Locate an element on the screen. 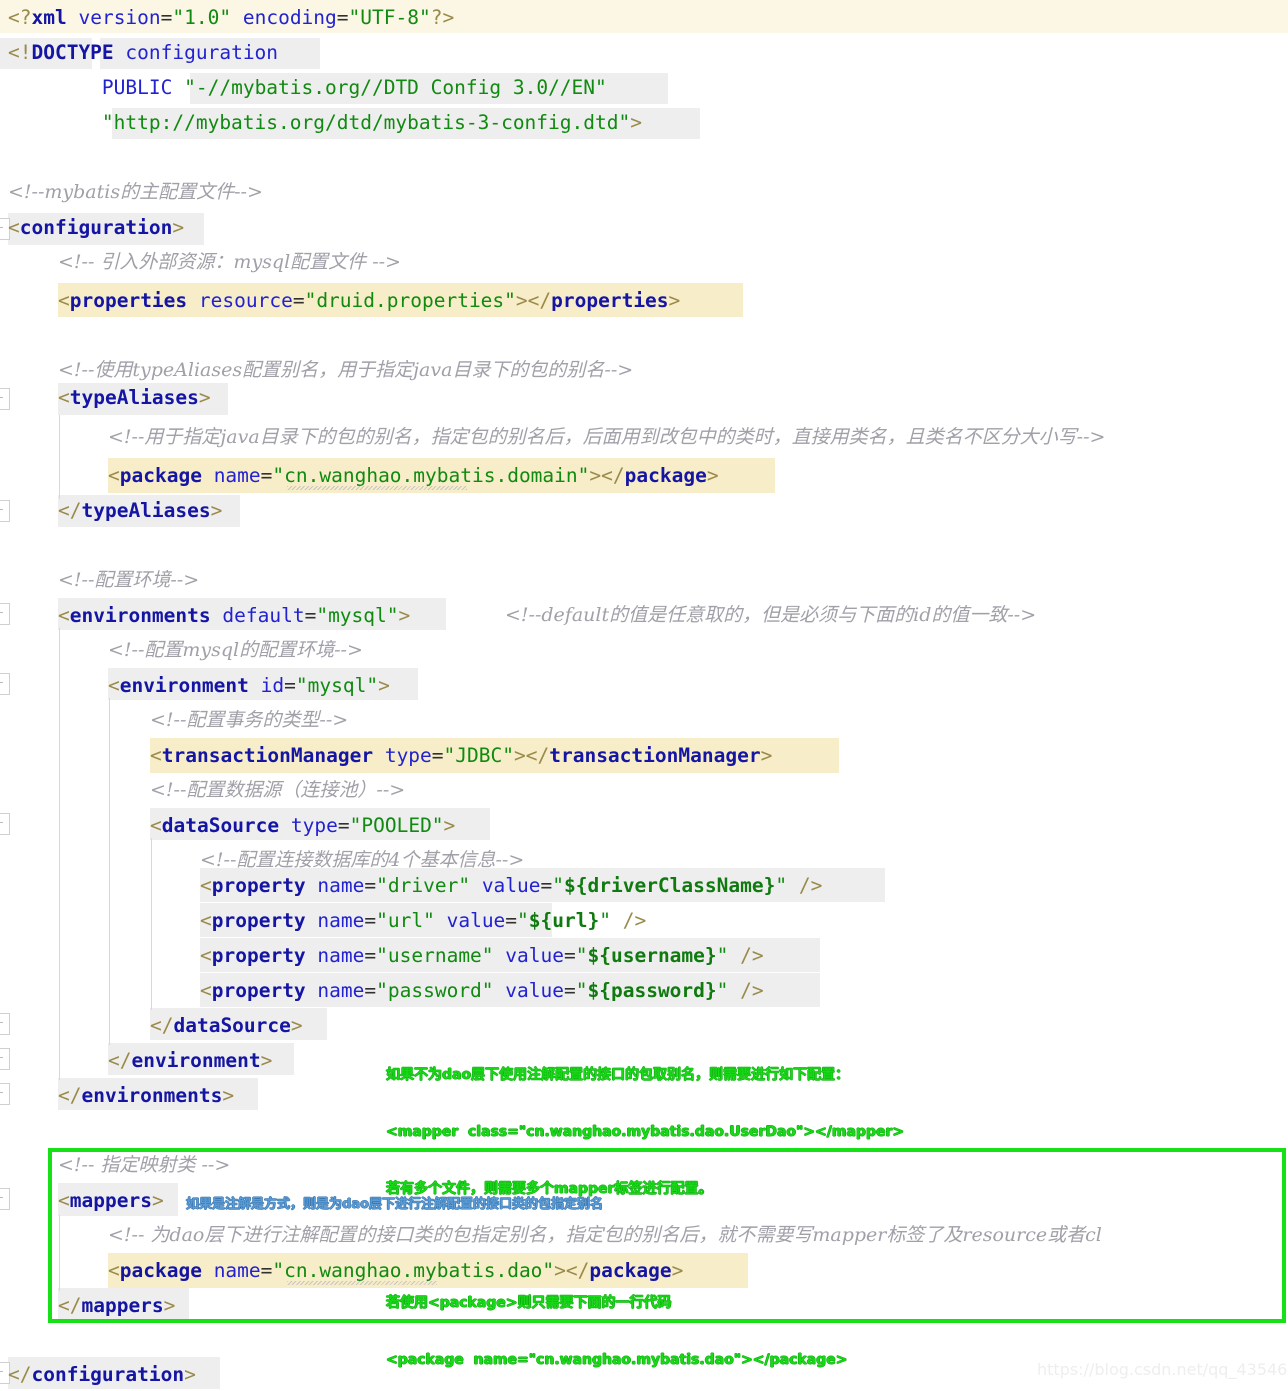 The image size is (1288, 1391). code-line-xml-declaration: <?xml version="1.0" encoding="UTF-8"?> is located at coordinates (231, 17).